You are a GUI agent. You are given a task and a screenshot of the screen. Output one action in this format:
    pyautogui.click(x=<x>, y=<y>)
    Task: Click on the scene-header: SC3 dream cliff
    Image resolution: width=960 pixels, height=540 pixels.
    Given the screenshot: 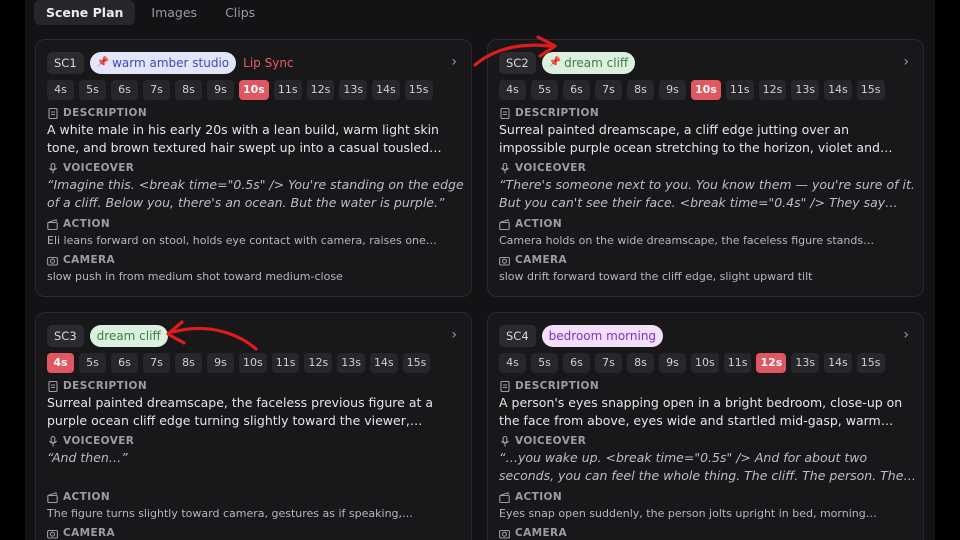 What is the action you would take?
    pyautogui.click(x=107, y=336)
    